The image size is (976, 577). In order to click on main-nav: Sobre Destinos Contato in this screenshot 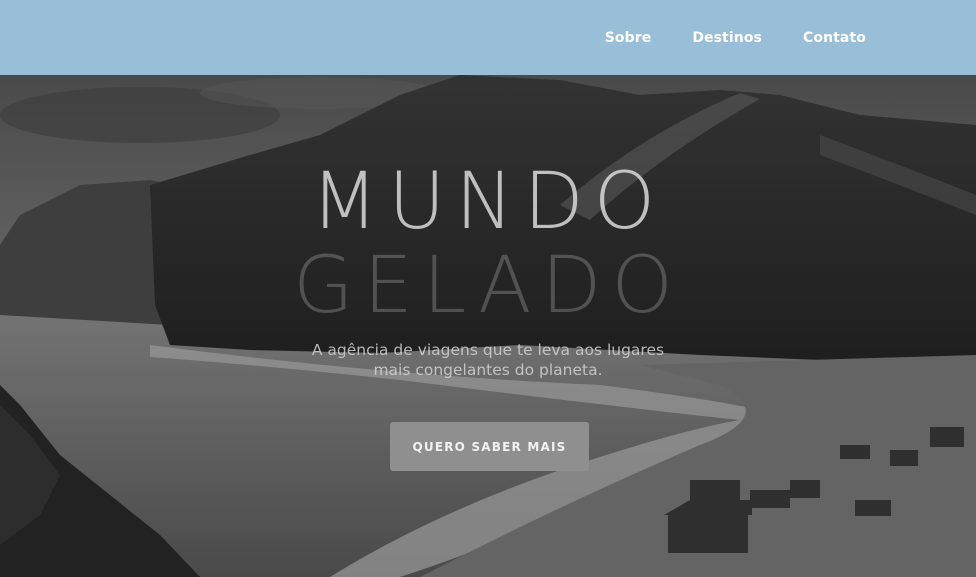, I will do `click(735, 38)`.